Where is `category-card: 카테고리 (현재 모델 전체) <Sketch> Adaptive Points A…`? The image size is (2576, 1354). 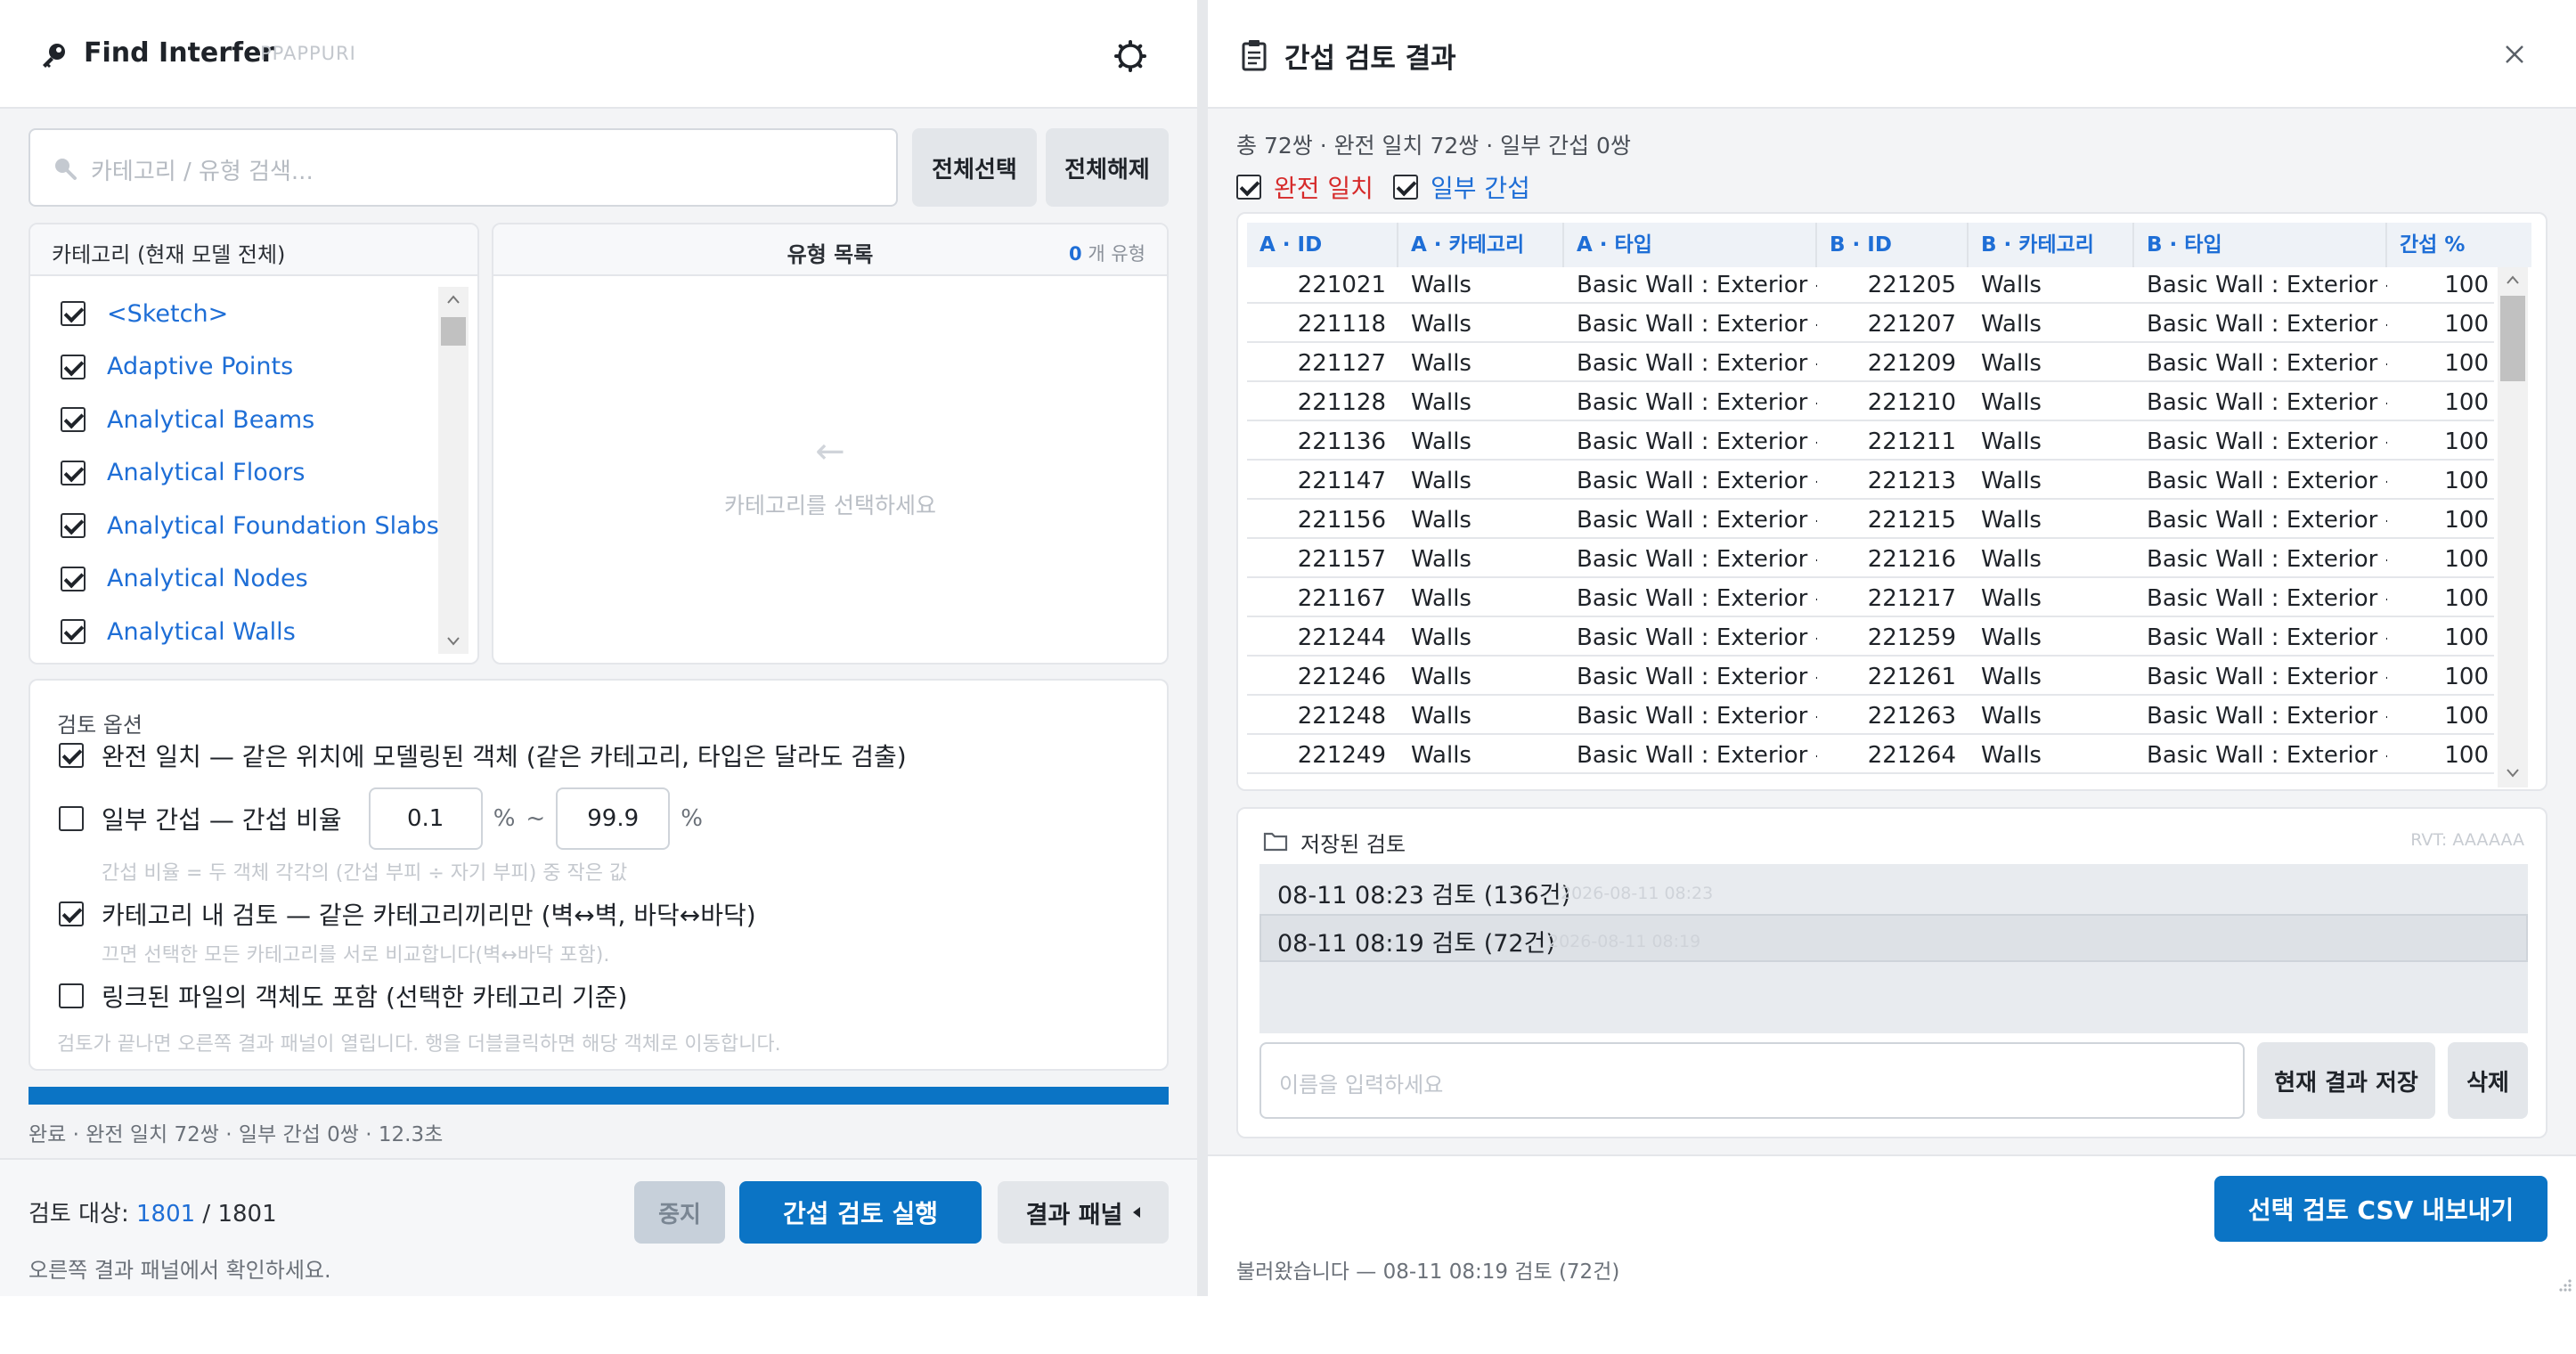
category-card: 카테고리 (현재 모델 전체) <Sketch> Adaptive Points A… is located at coordinates (254, 444).